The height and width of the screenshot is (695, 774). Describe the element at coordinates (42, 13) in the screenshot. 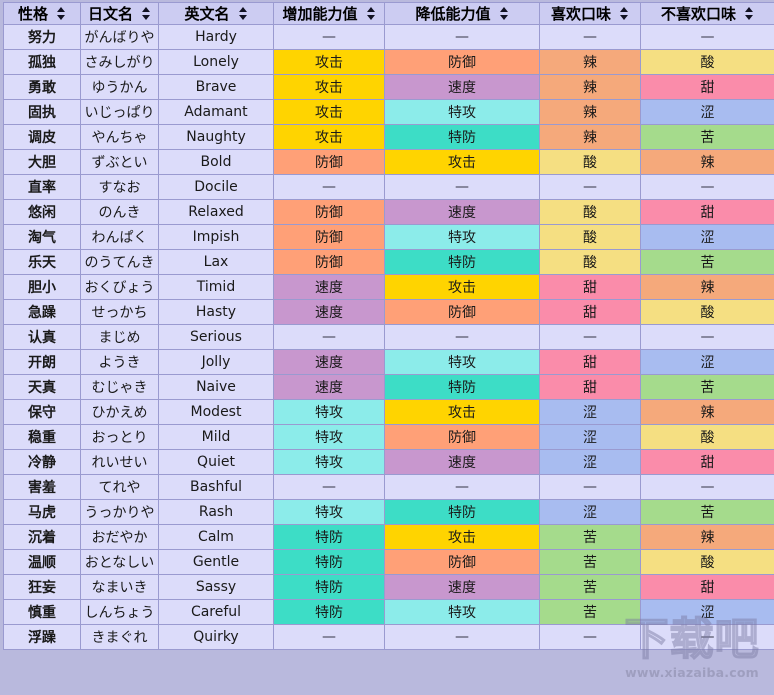

I see `column-header-name: 性格` at that location.